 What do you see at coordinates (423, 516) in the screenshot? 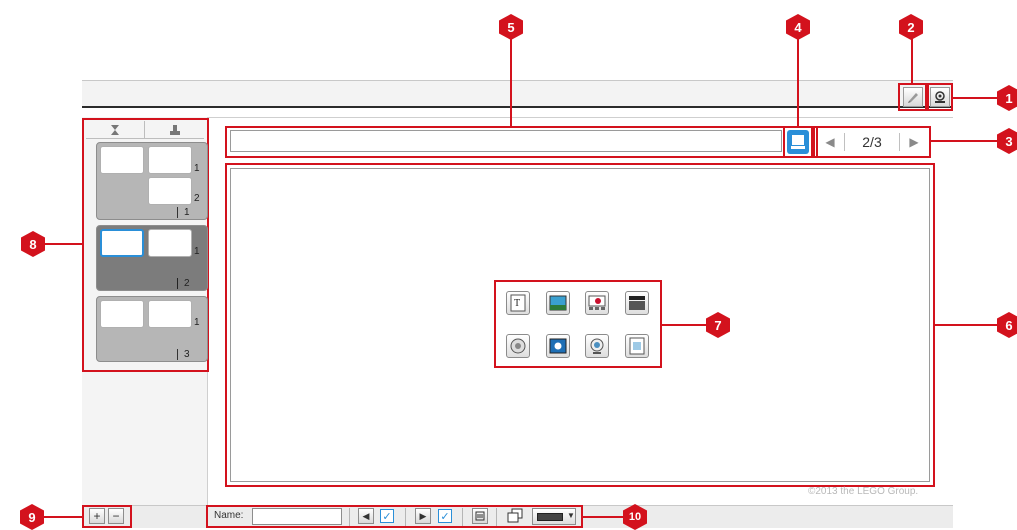
I see `next-arrow-button: ▶` at bounding box center [423, 516].